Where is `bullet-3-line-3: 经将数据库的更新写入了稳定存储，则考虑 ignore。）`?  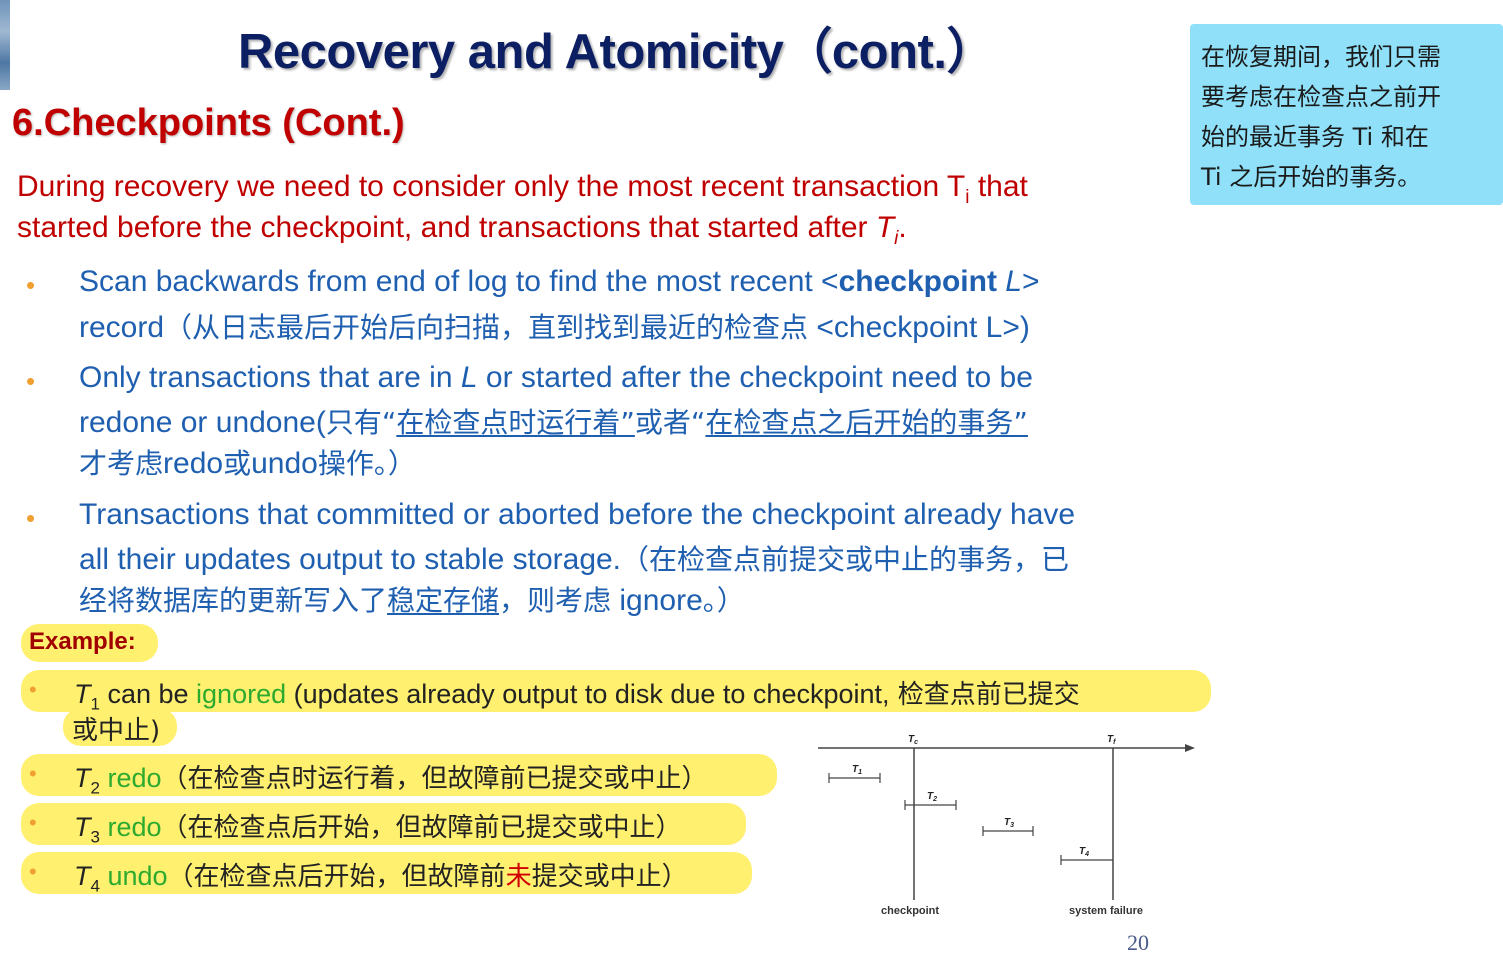
bullet-3-line-3: 经将数据库的更新写入了稳定存储，则考虑 ignore。） is located at coordinates (412, 600).